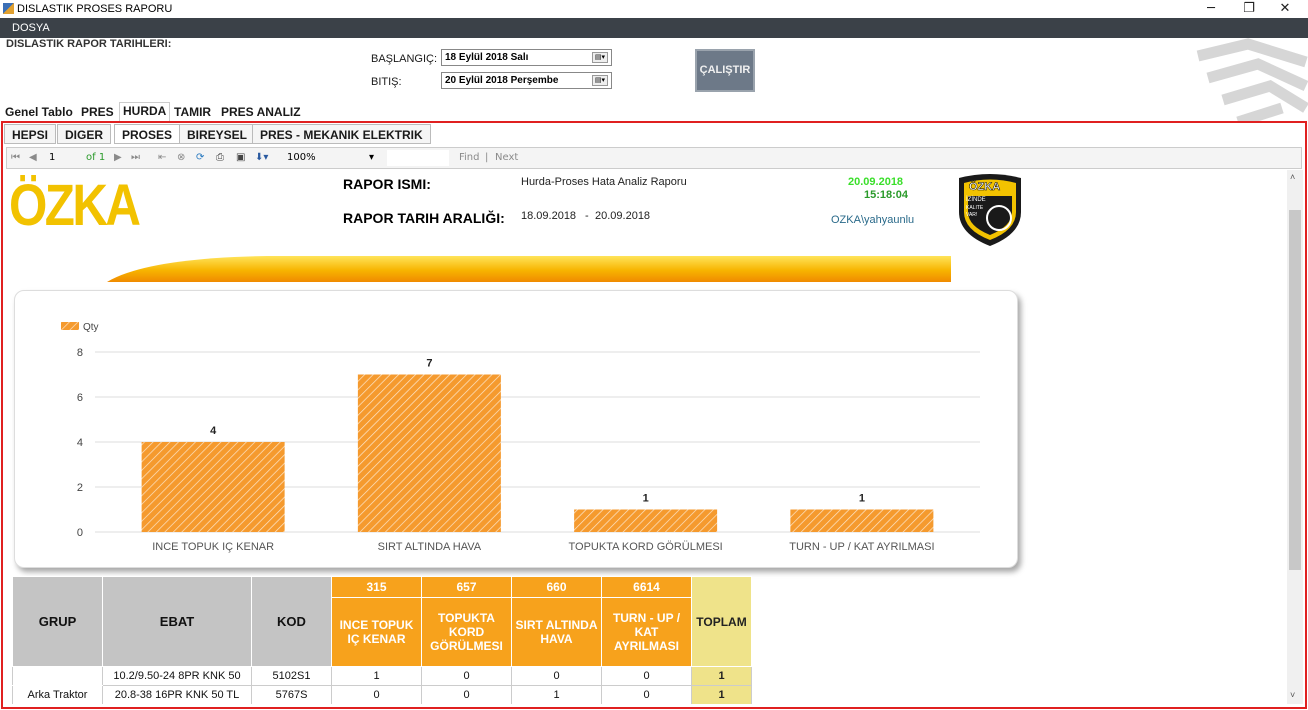  What do you see at coordinates (654, 9) in the screenshot?
I see `title-bar: DISLASTIK PROSES RAPORU ─ ❐ ✕` at bounding box center [654, 9].